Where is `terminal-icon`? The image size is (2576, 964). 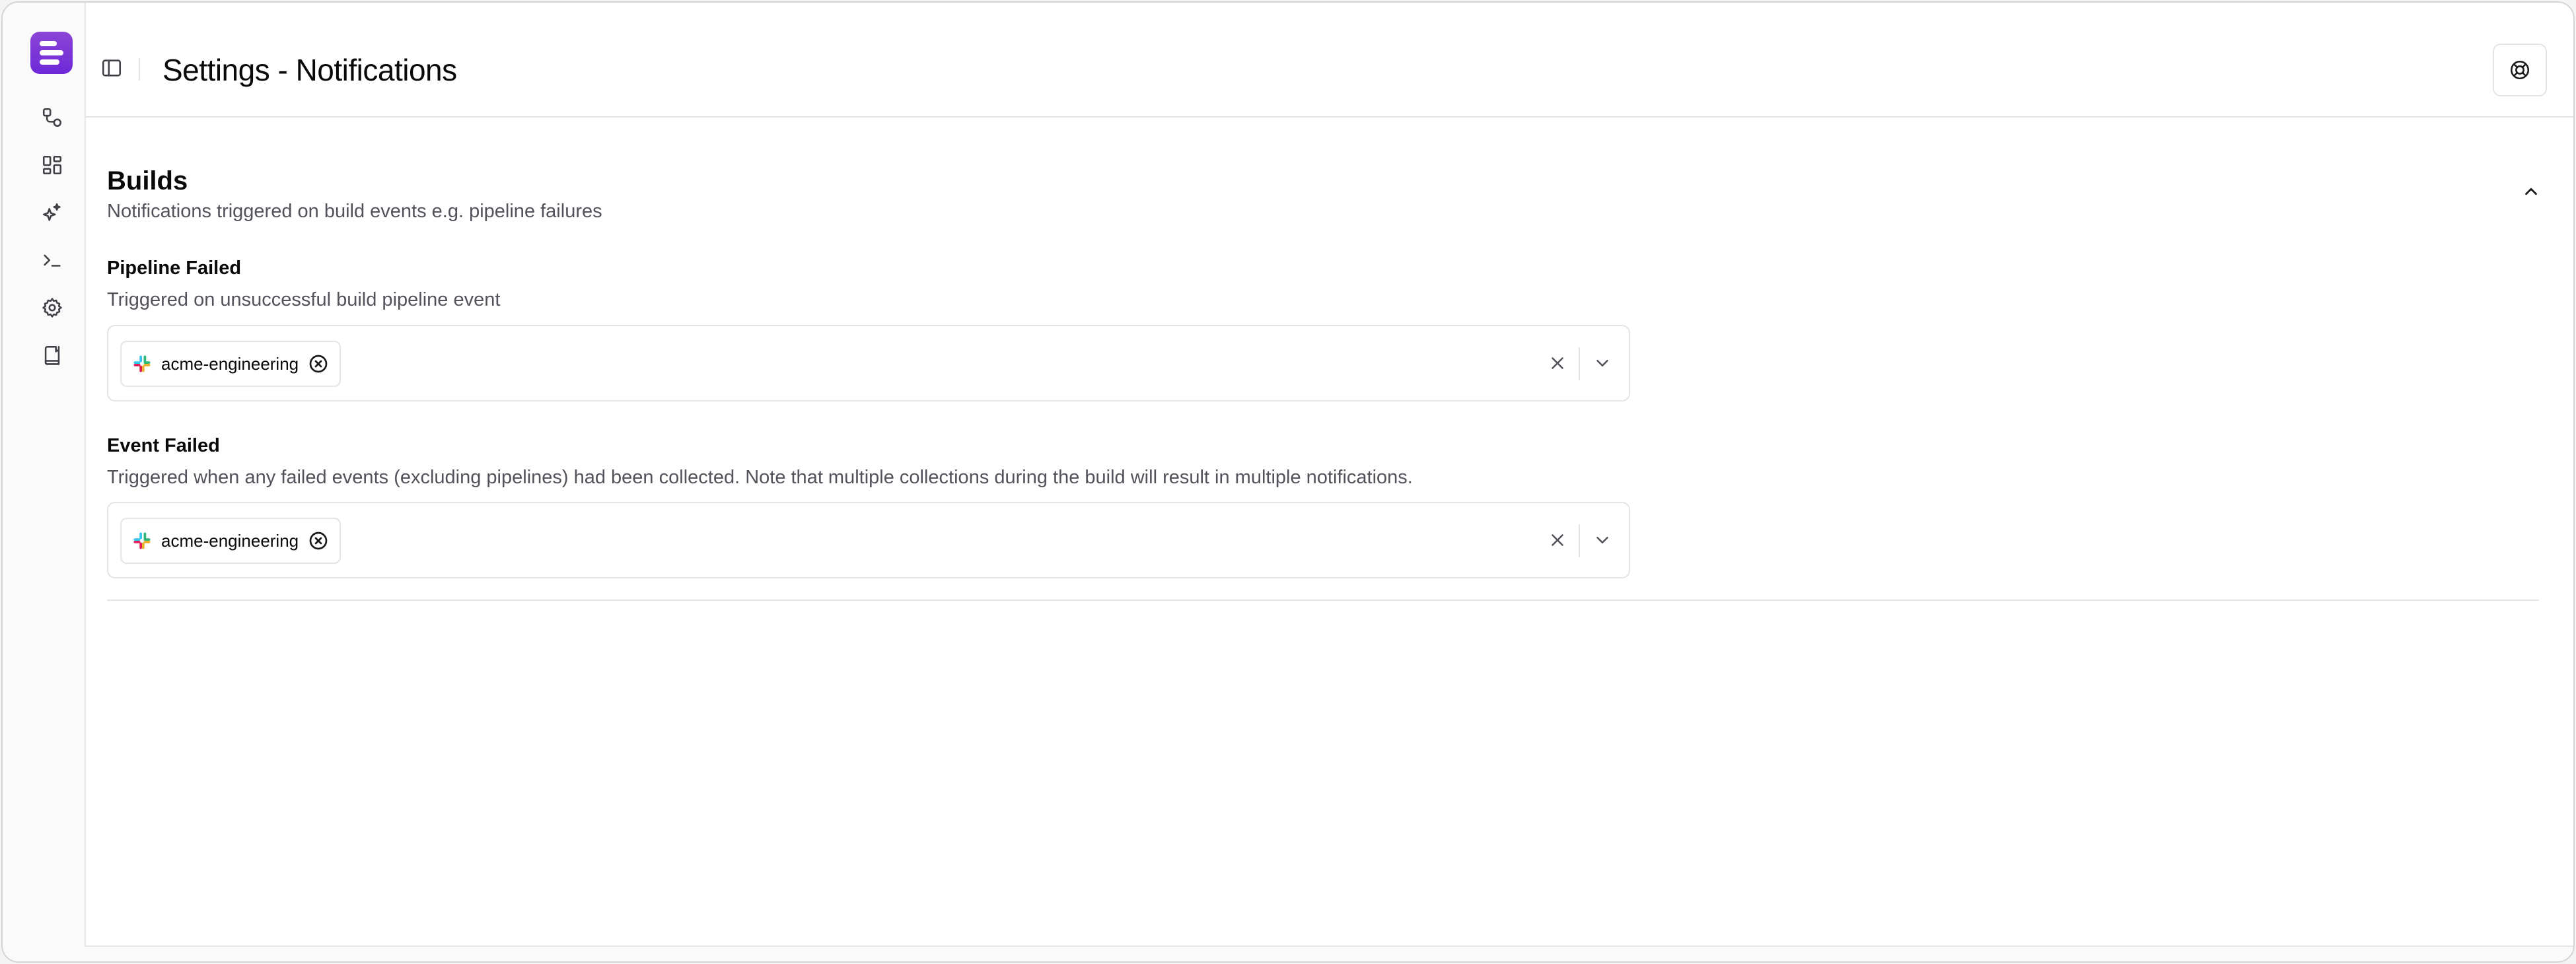 terminal-icon is located at coordinates (52, 260).